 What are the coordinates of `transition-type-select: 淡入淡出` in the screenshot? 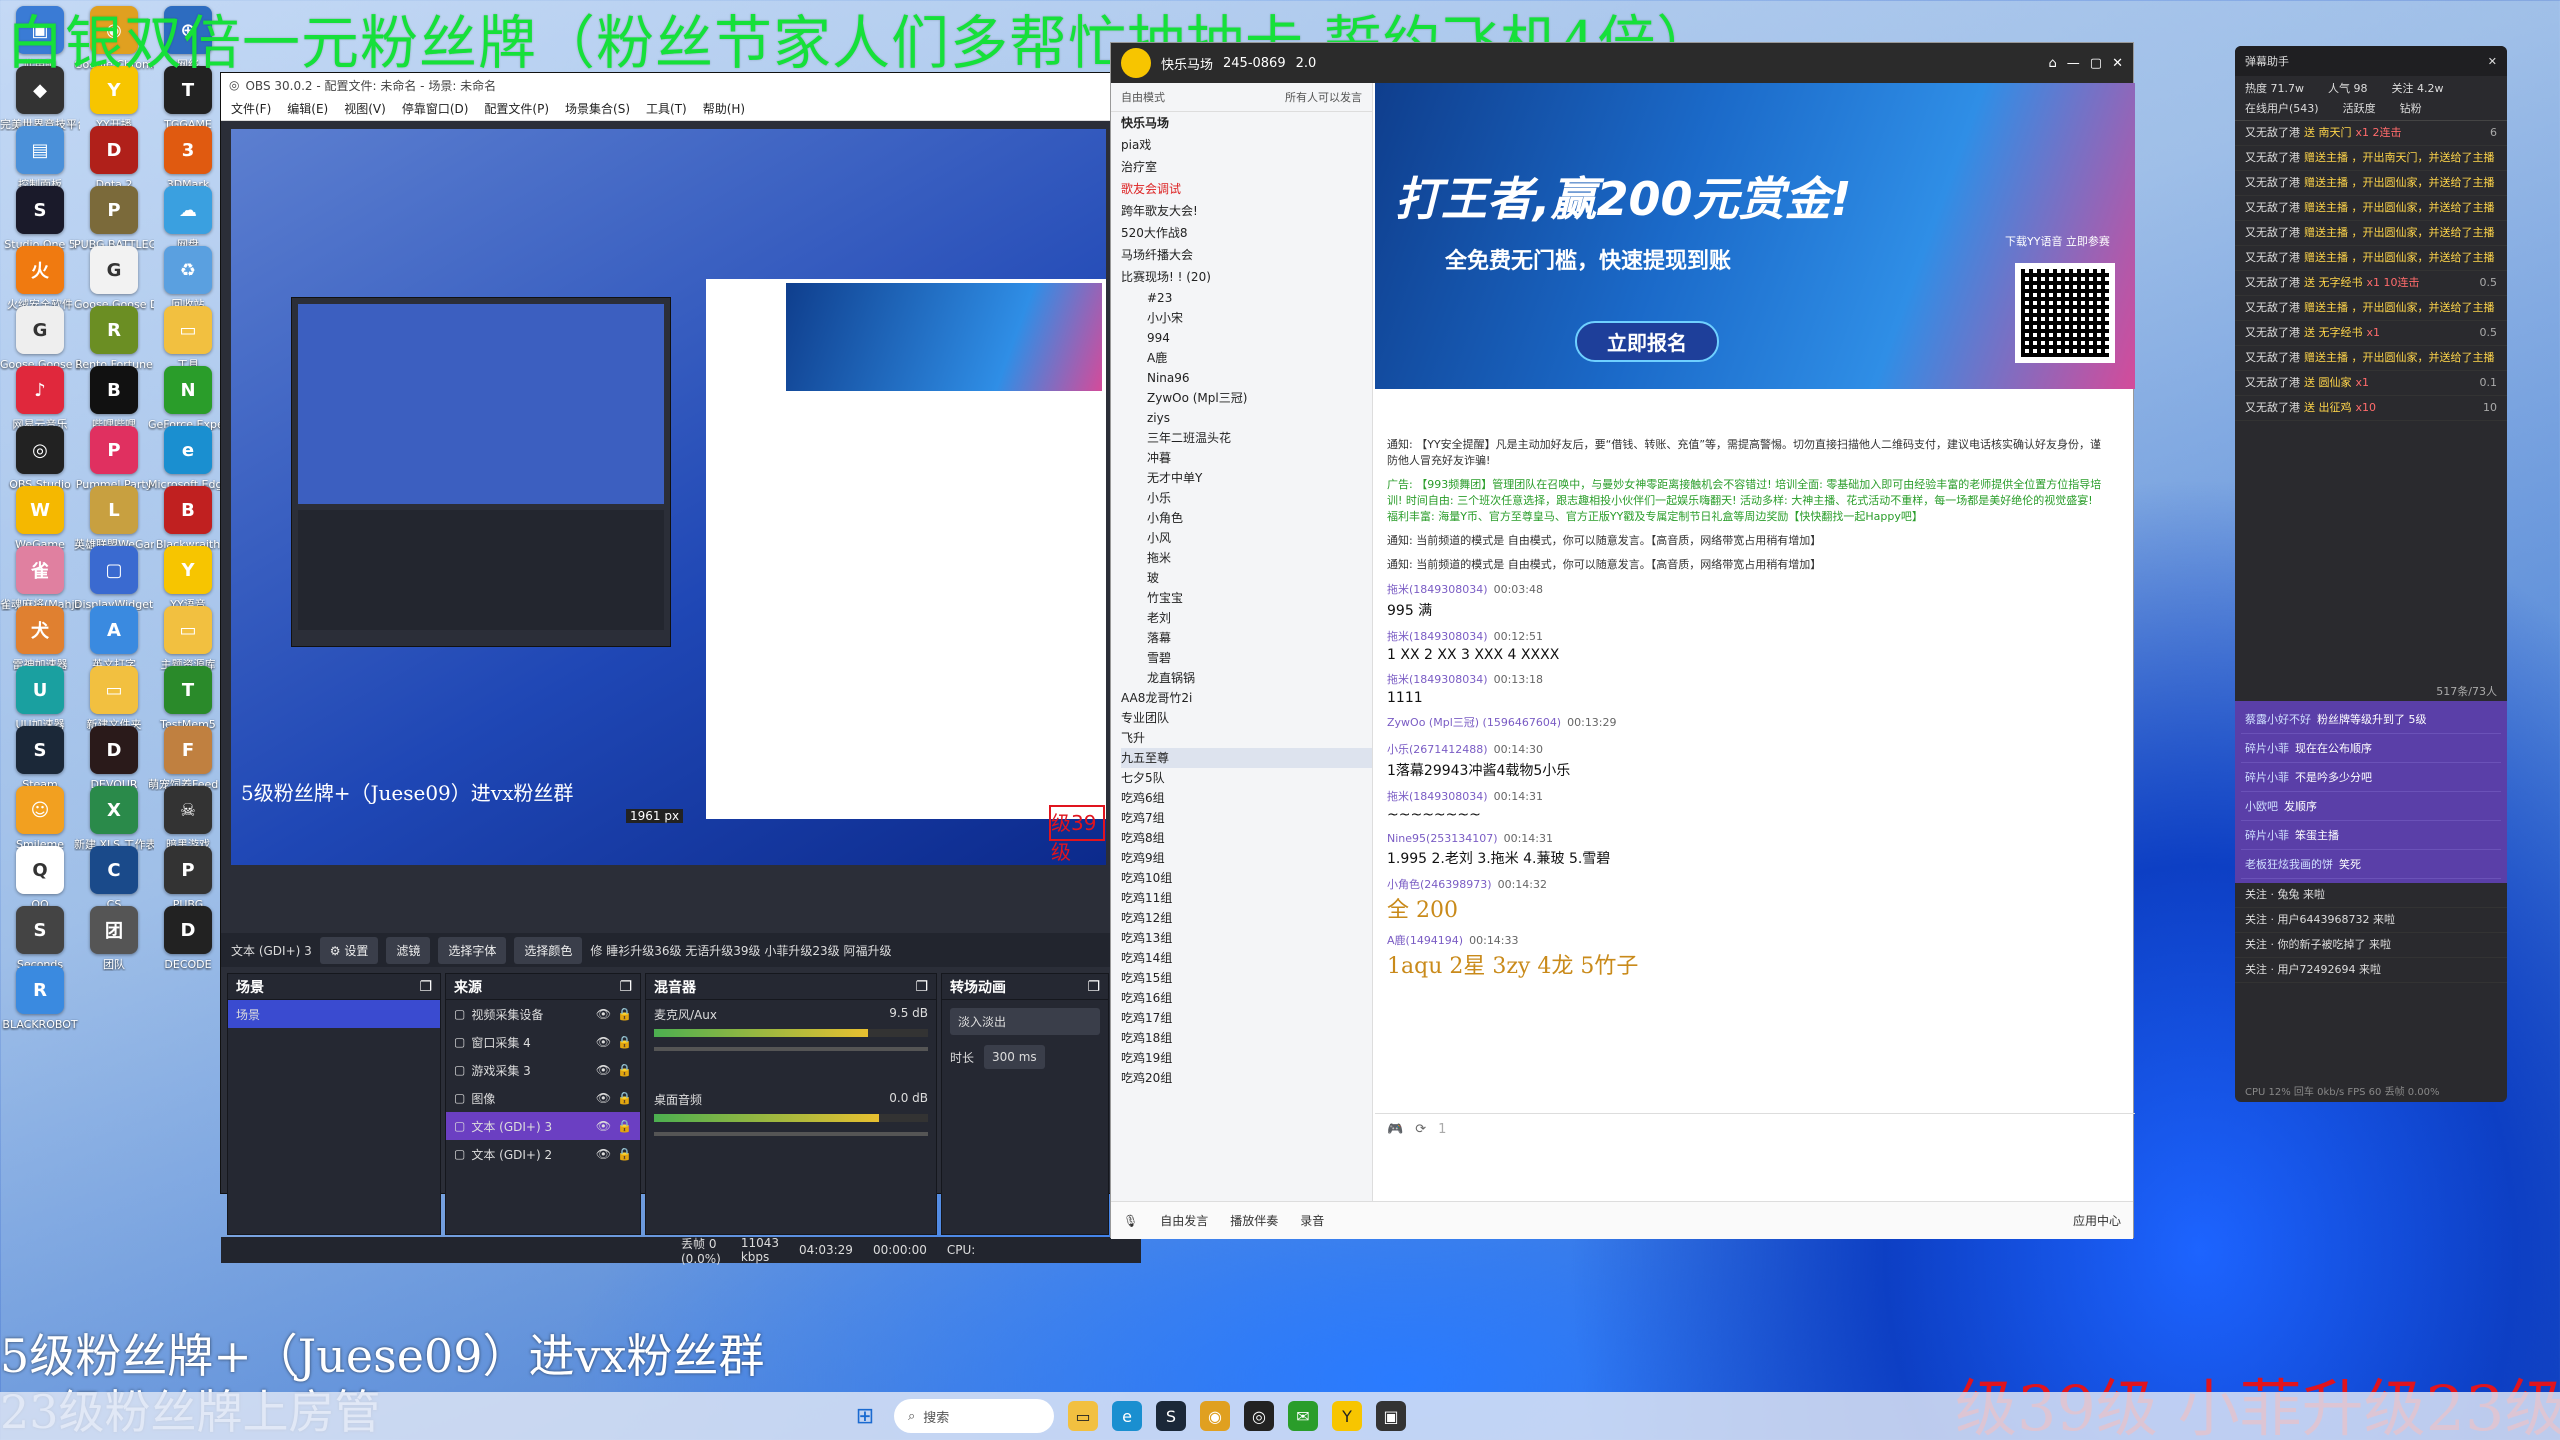 It's located at (1025, 1021).